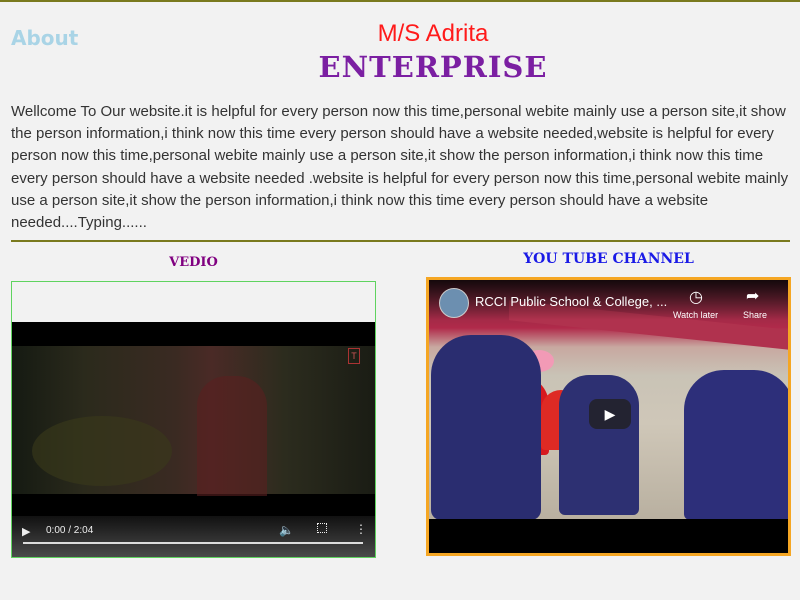  I want to click on video-section-title: VEDIO, so click(193, 262).